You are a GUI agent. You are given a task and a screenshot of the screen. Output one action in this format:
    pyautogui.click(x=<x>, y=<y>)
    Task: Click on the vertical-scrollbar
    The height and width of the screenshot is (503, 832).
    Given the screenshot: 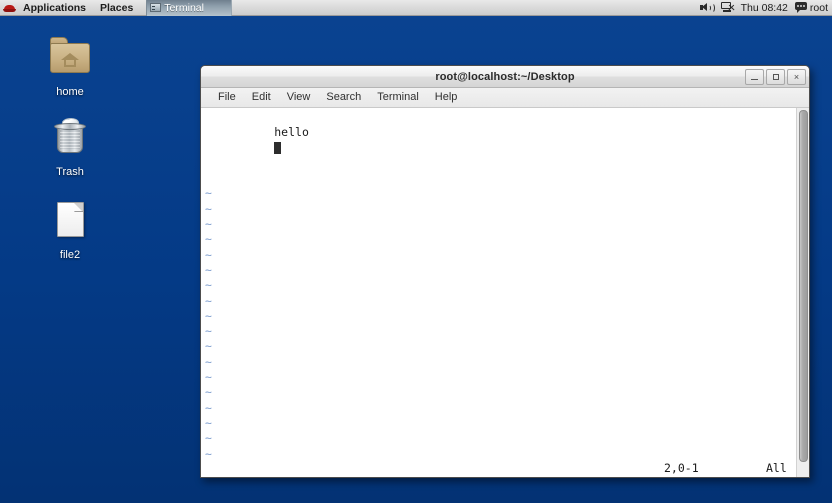 What is the action you would take?
    pyautogui.click(x=802, y=292)
    